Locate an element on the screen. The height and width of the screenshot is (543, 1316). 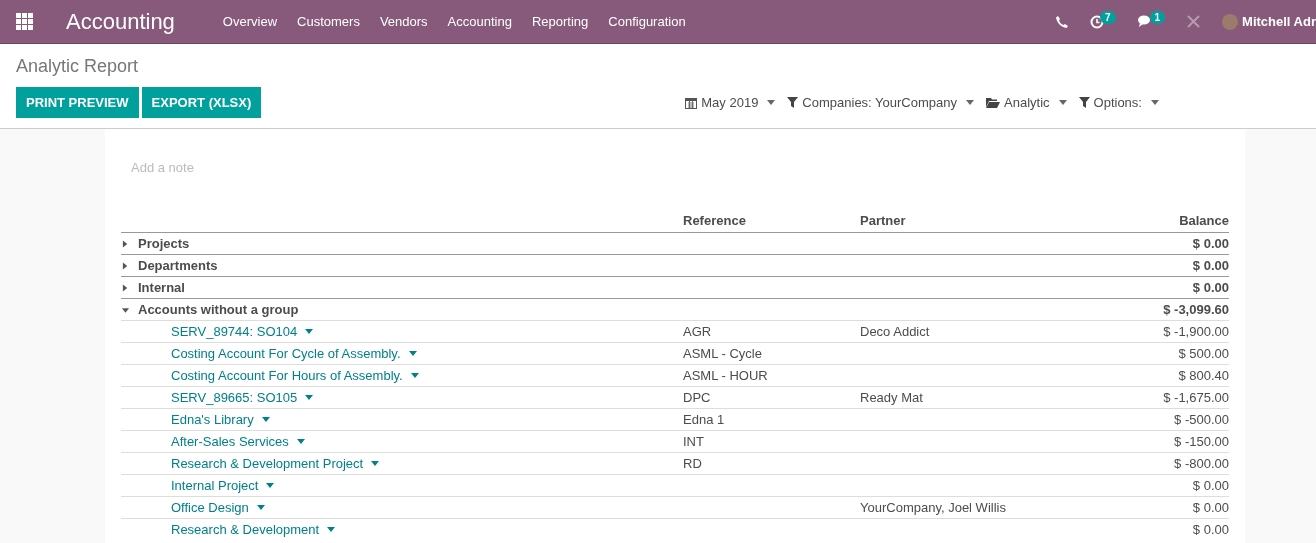
column-header: Partner is located at coordinates (987, 223).